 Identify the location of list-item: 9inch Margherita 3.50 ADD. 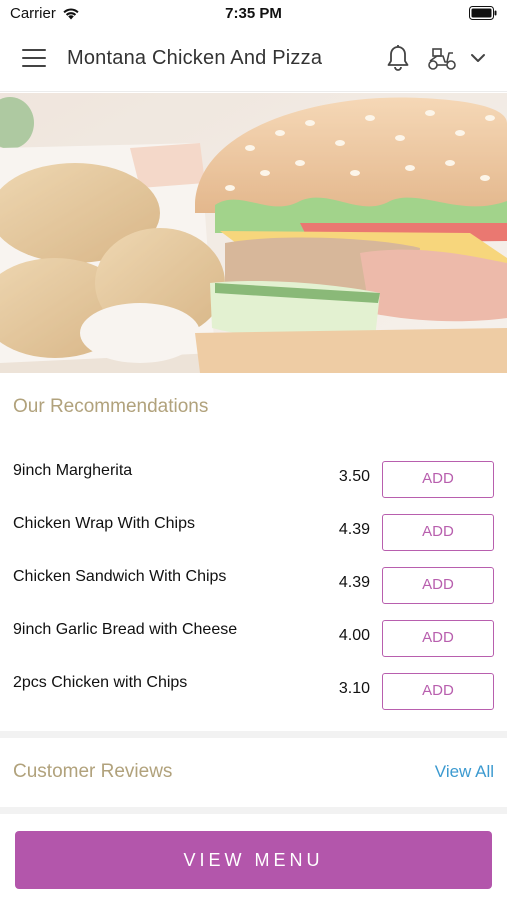
(253, 478).